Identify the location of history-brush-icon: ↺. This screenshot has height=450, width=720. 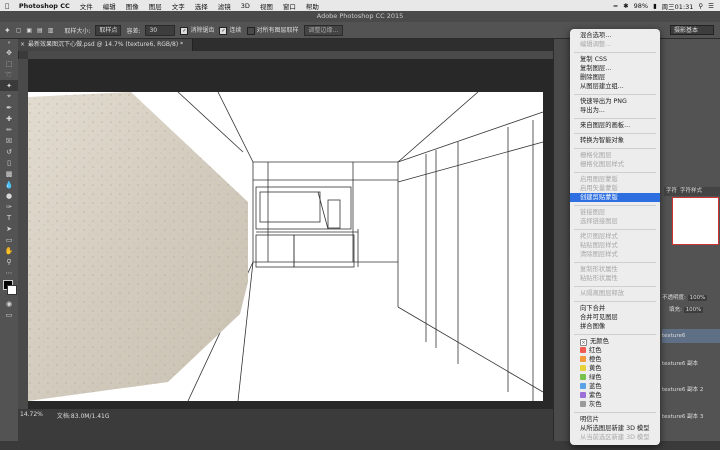
(9, 151).